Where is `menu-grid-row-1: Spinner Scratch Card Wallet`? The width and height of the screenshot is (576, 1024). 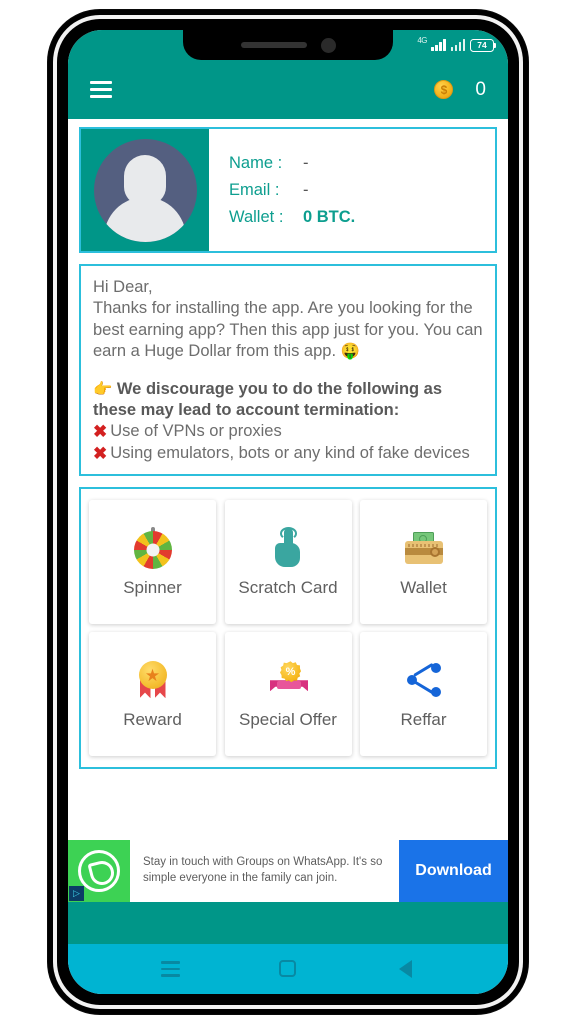 menu-grid-row-1: Spinner Scratch Card Wallet is located at coordinates (288, 562).